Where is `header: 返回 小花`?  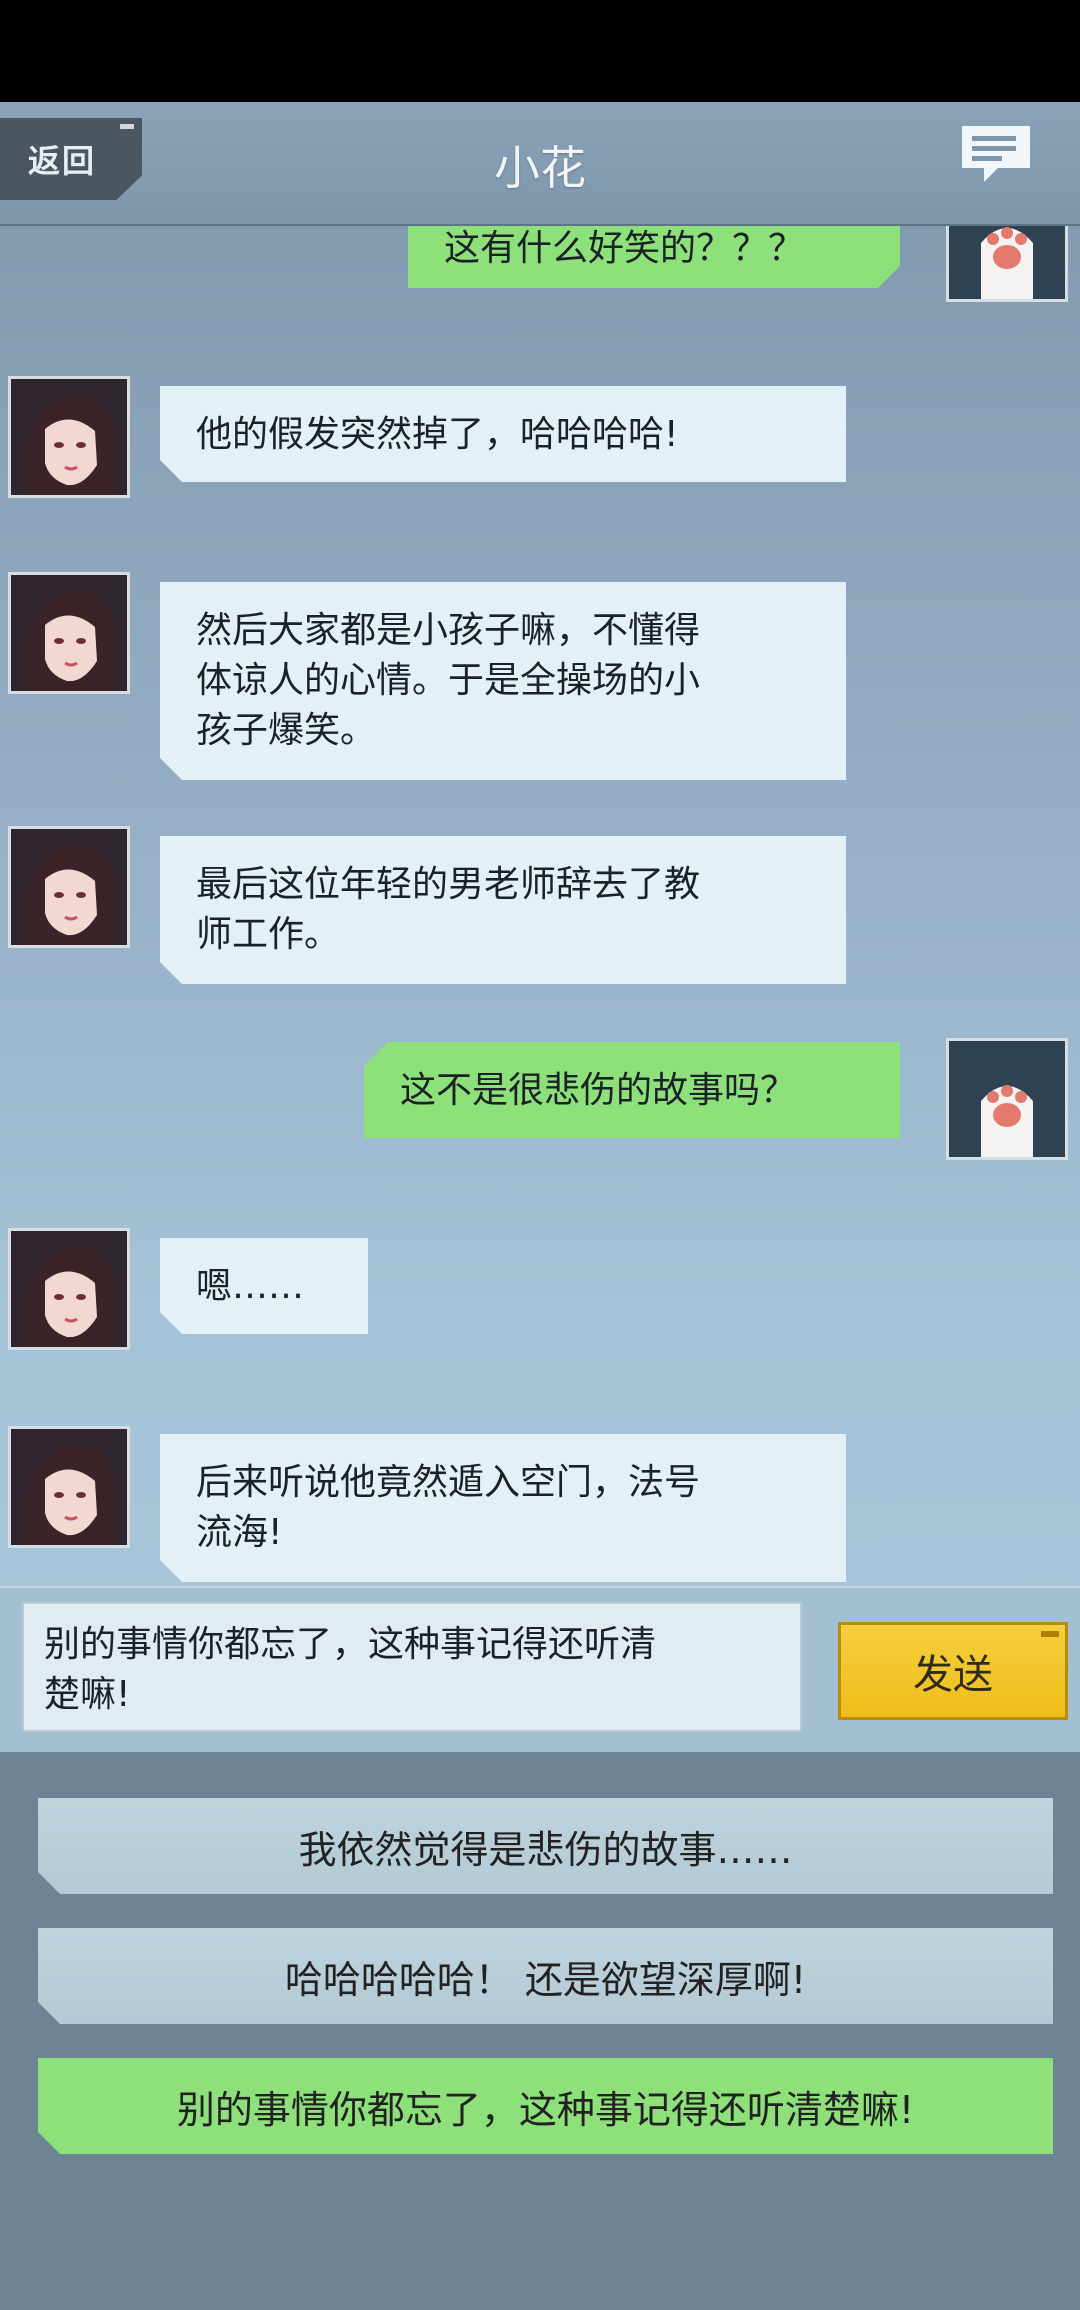 header: 返回 小花 is located at coordinates (540, 164).